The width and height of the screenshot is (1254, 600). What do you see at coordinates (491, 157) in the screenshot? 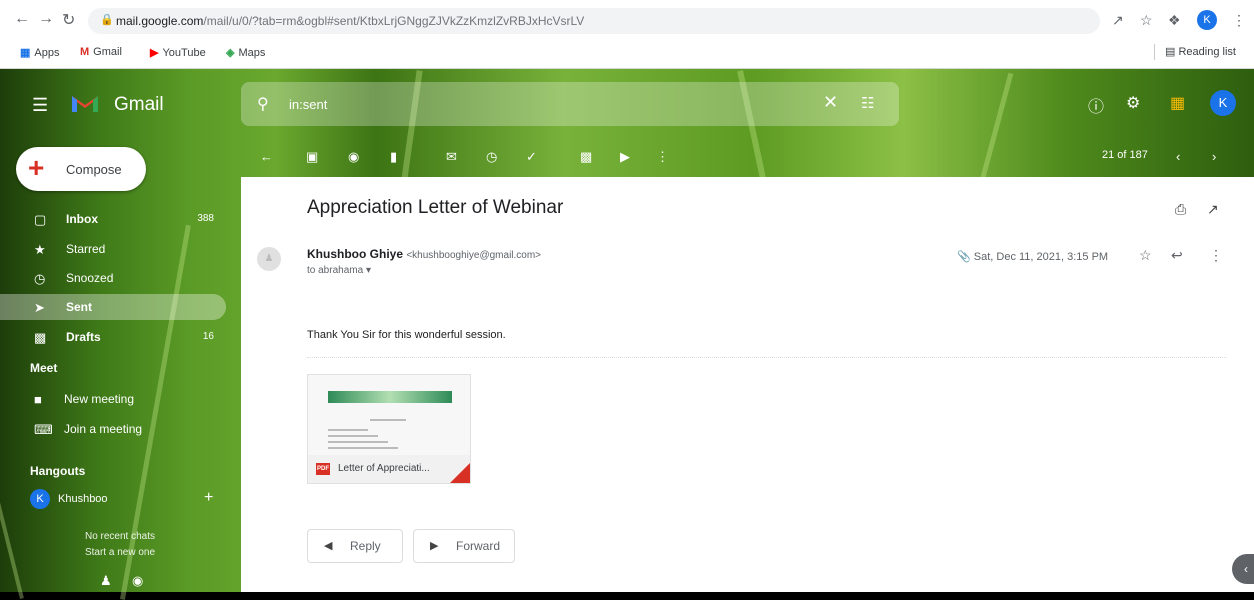
I see `snooze-icon: ◷` at bounding box center [491, 157].